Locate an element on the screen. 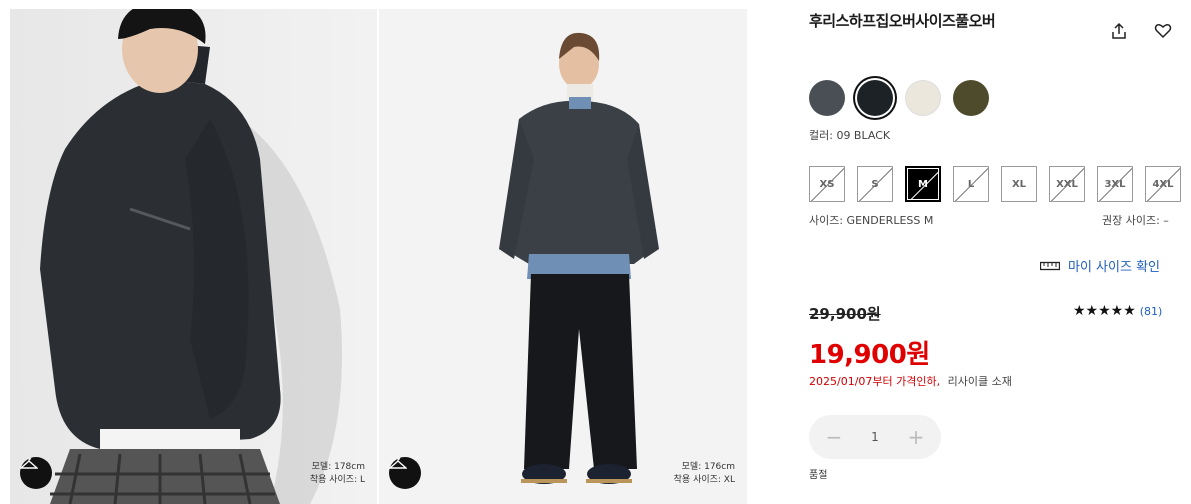 Image resolution: width=1191 pixels, height=504 pixels. review-count: (81) is located at coordinates (1151, 311).